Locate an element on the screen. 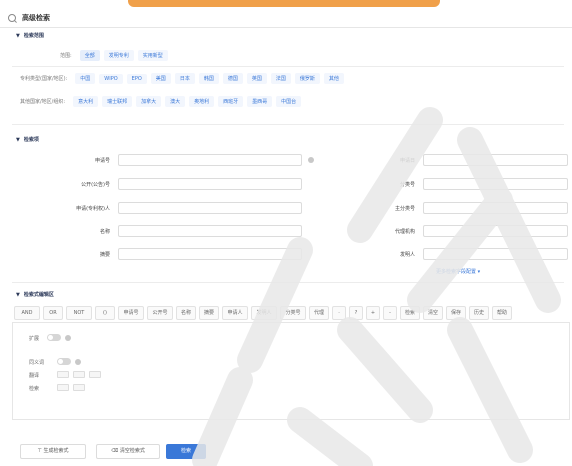 This screenshot has width=572, height=466. country-chip: 德国 is located at coordinates (232, 78).